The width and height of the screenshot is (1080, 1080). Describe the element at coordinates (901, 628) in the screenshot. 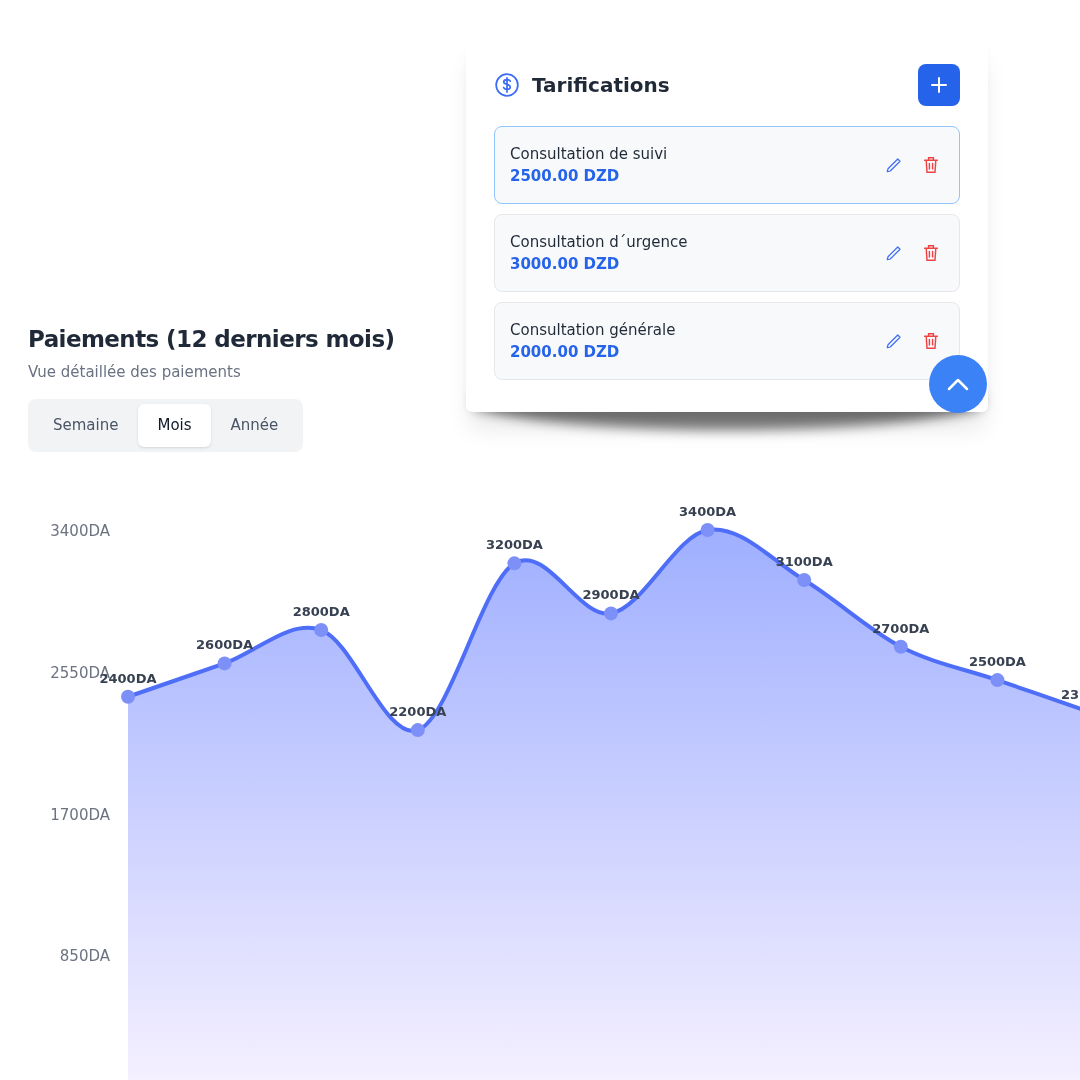

I see `value-label: 2700DA` at that location.